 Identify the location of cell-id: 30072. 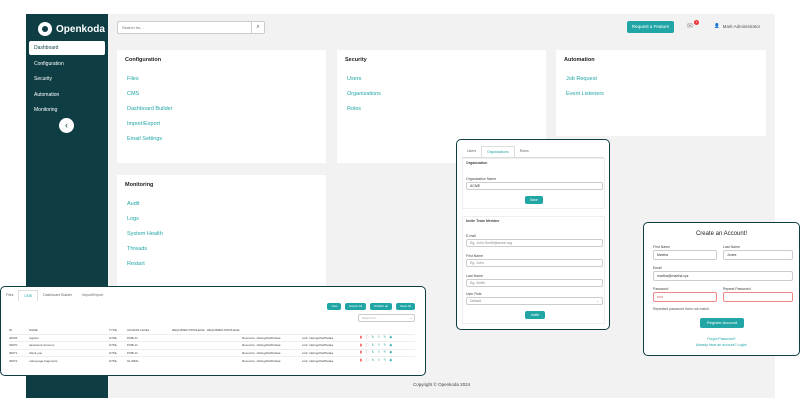
(19, 360).